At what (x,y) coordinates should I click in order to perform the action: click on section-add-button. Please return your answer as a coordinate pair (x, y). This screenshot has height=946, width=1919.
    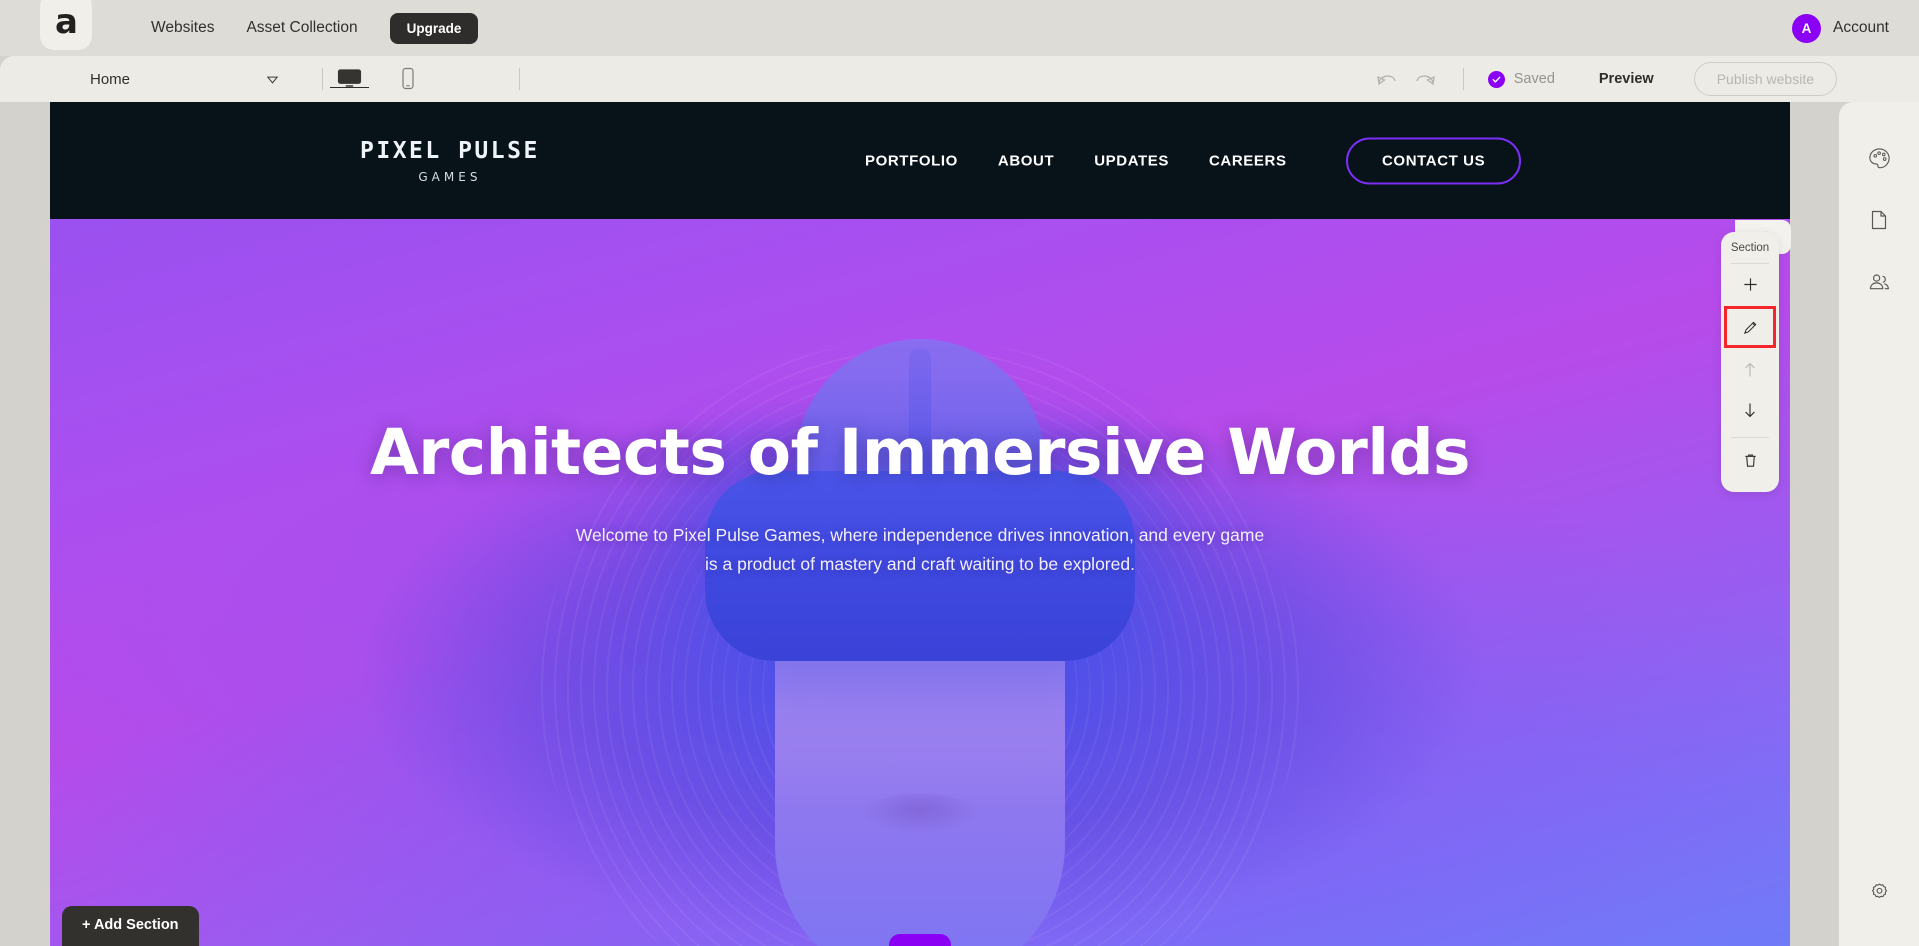
    Looking at the image, I should click on (1750, 284).